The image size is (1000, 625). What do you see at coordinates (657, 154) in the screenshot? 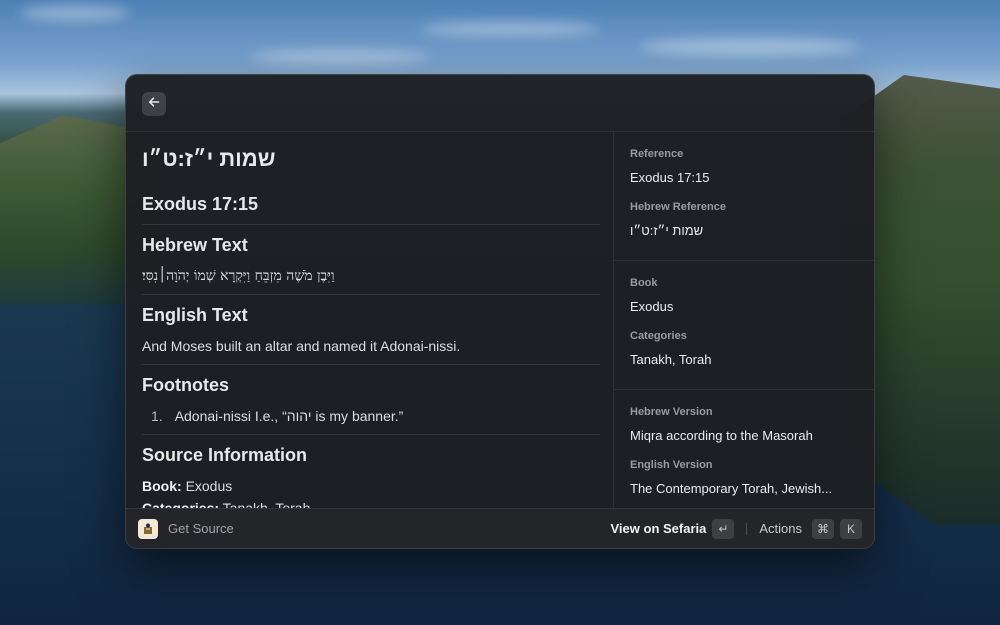
I see `reference-label: Reference` at bounding box center [657, 154].